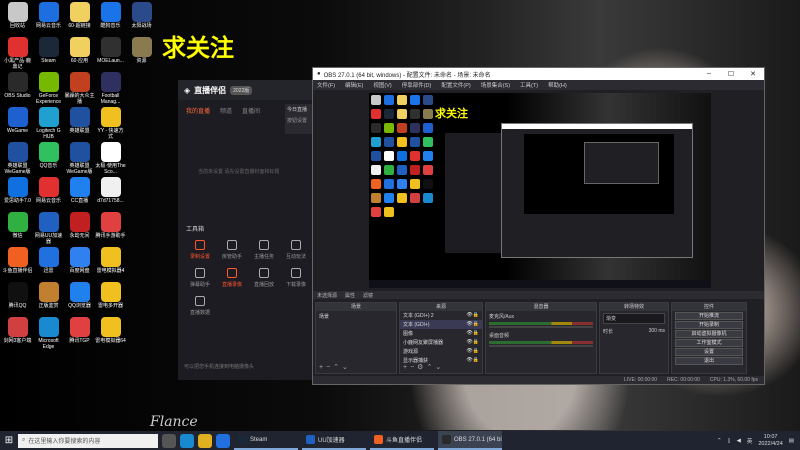 The height and width of the screenshot is (450, 800). Describe the element at coordinates (110, 124) in the screenshot. I see `desktop-icon: YY - 快速方式` at that location.